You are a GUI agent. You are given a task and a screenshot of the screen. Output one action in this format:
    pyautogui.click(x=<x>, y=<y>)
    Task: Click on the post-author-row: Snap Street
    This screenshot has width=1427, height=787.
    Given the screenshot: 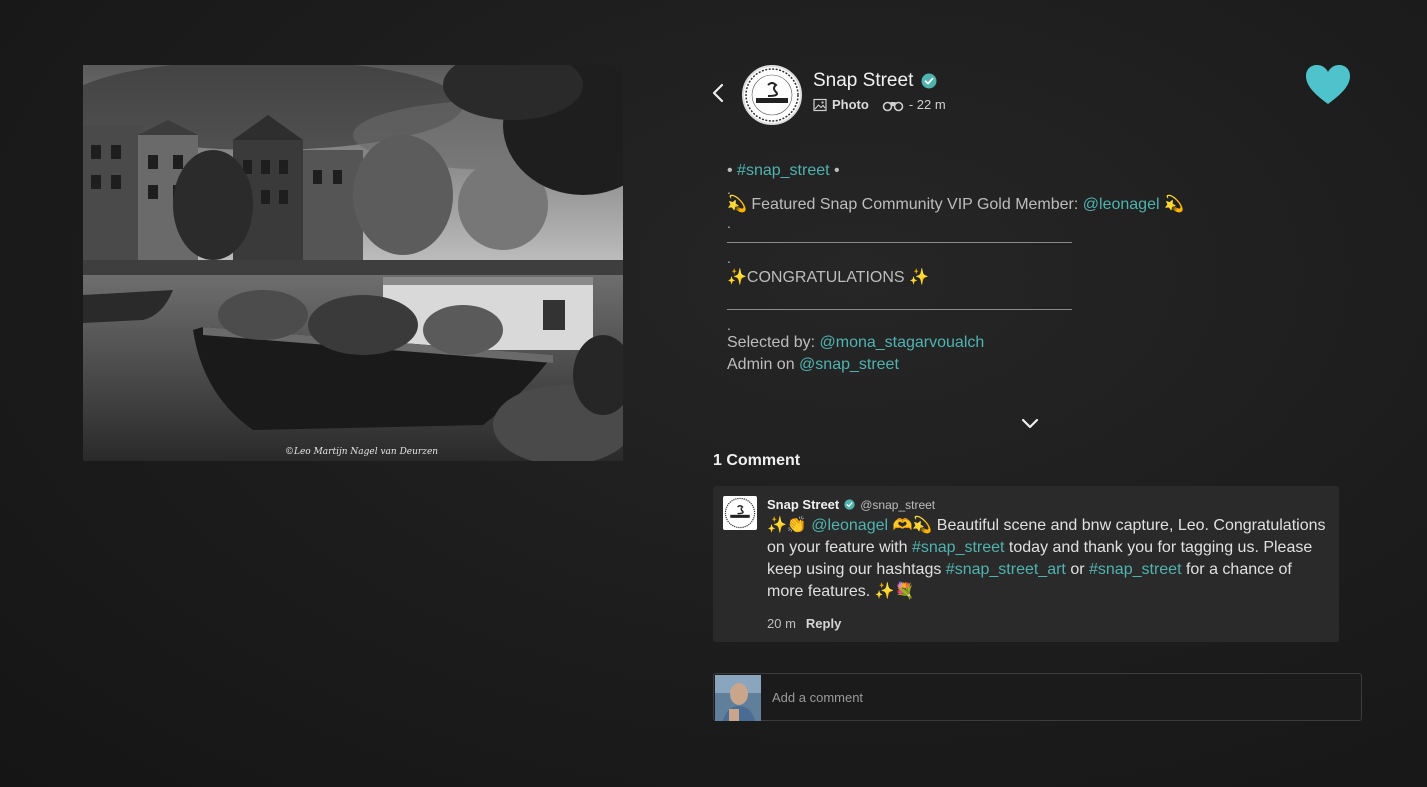 What is the action you would take?
    pyautogui.click(x=875, y=81)
    